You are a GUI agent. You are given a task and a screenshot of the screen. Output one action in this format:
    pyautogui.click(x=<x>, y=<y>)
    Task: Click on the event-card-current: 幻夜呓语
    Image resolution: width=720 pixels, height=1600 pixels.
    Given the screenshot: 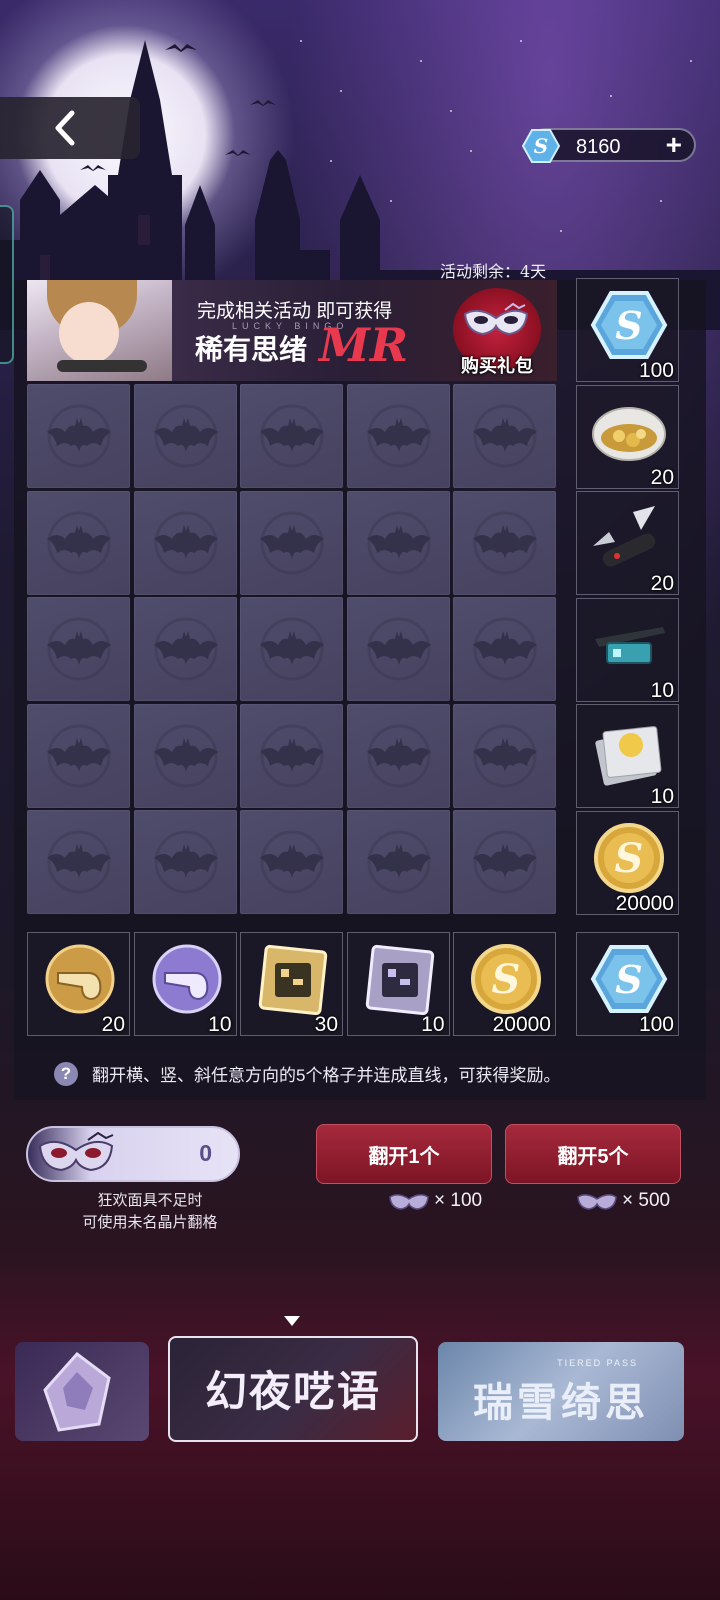 What is the action you would take?
    pyautogui.click(x=293, y=1389)
    